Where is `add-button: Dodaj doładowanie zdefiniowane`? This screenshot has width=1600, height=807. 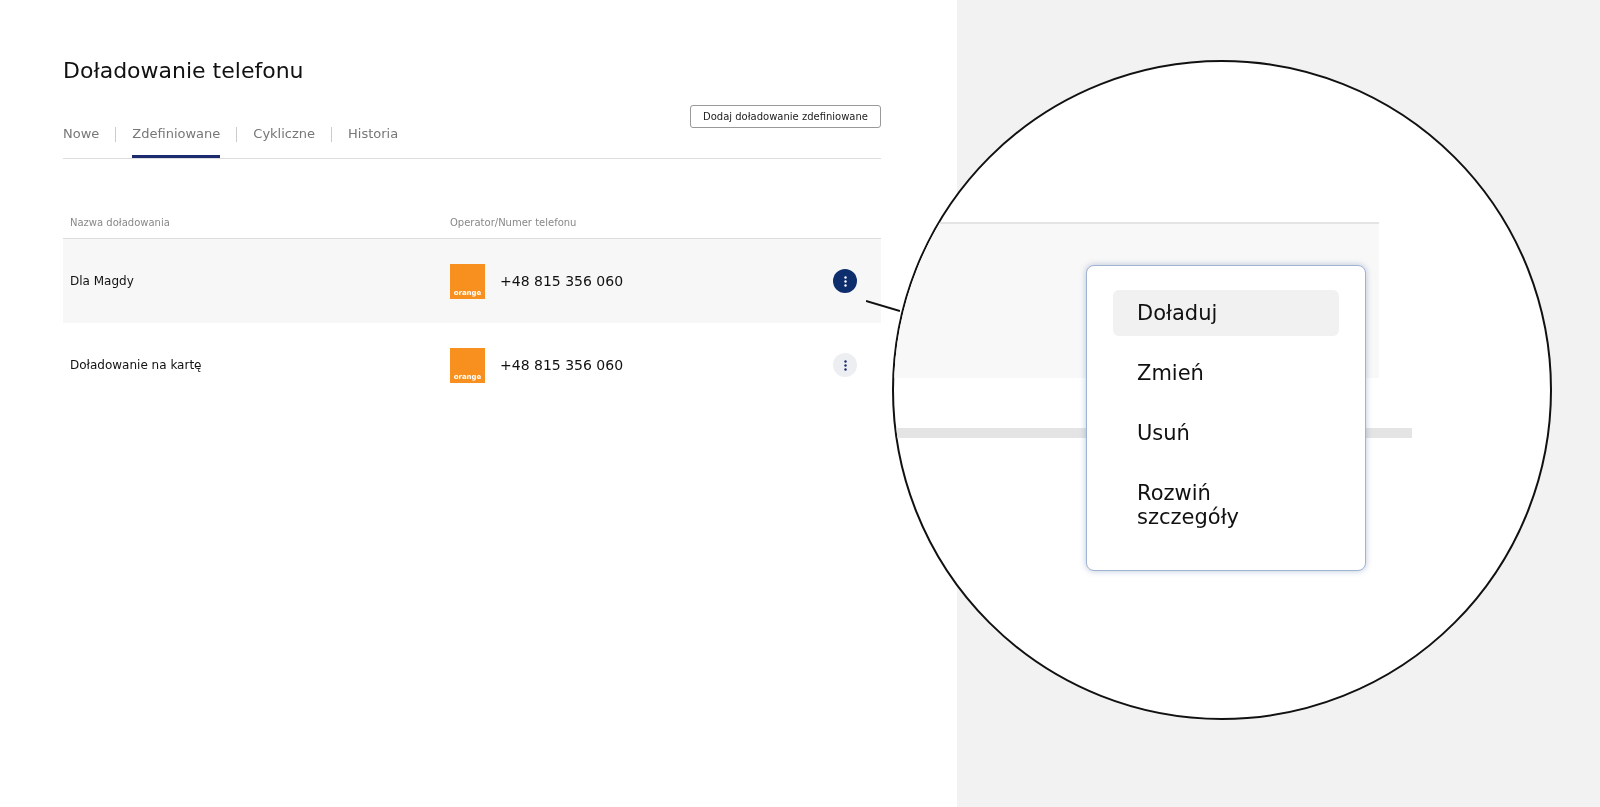
add-button: Dodaj doładowanie zdefiniowane is located at coordinates (785, 116).